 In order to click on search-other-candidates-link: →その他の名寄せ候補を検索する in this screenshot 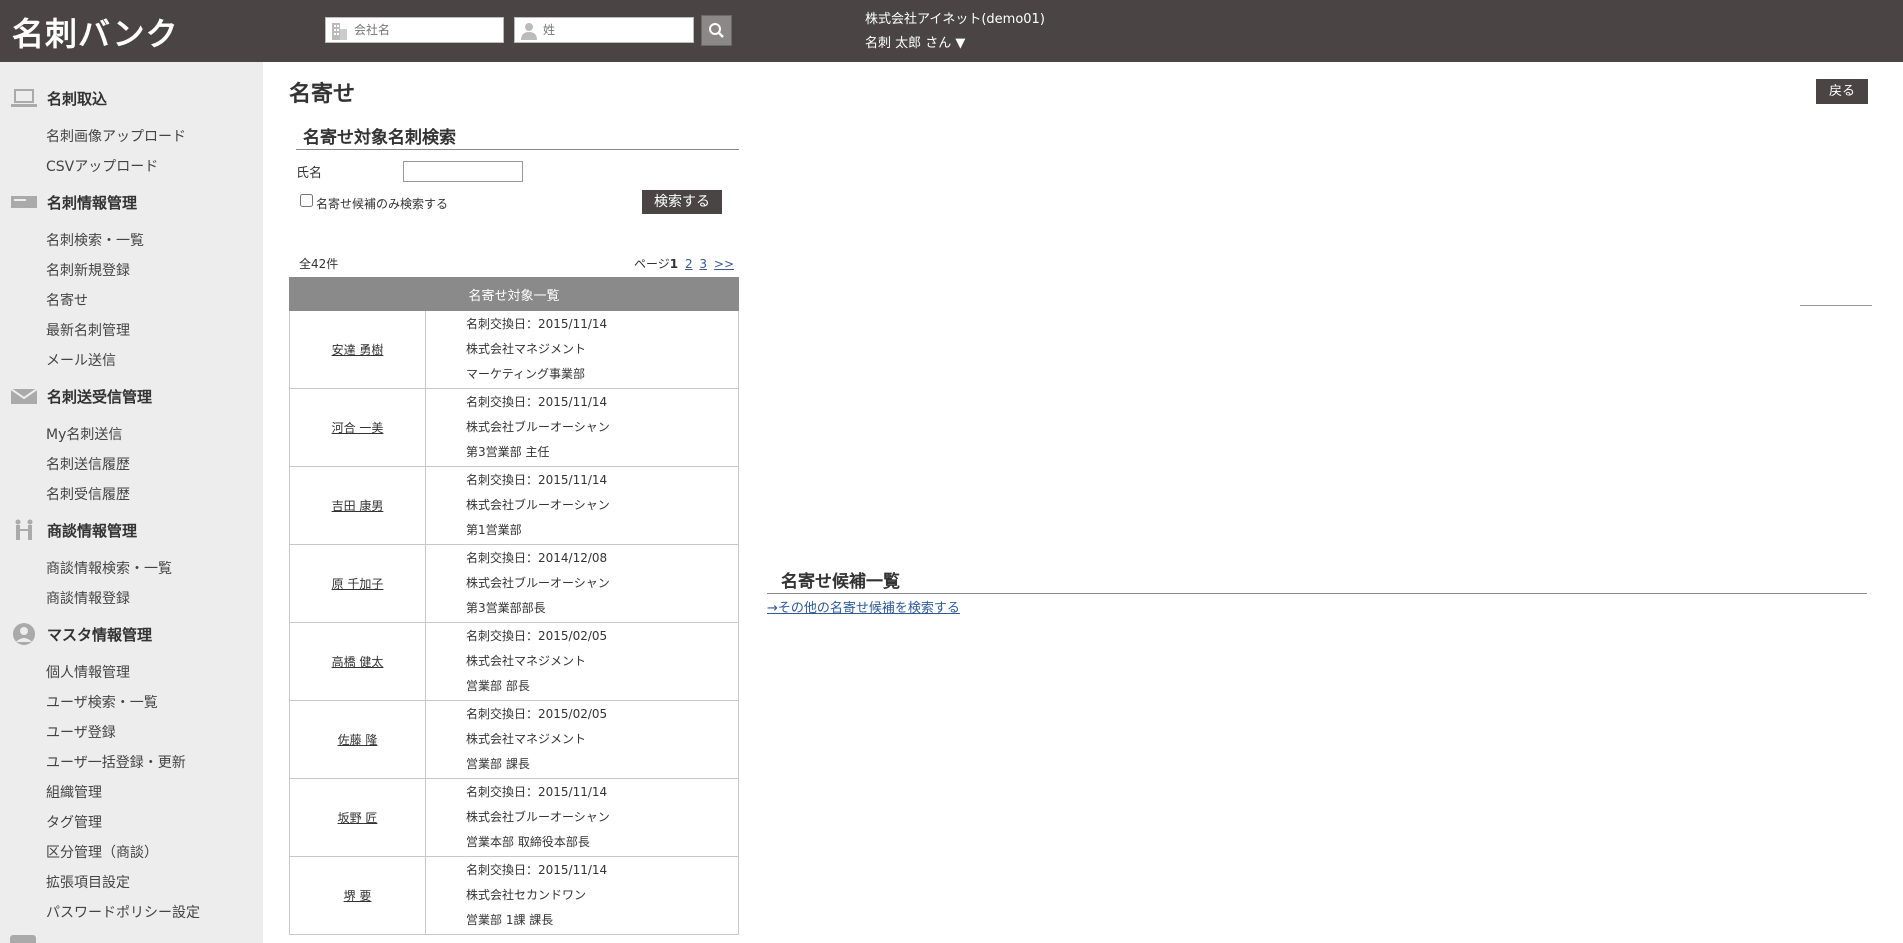, I will do `click(863, 606)`.